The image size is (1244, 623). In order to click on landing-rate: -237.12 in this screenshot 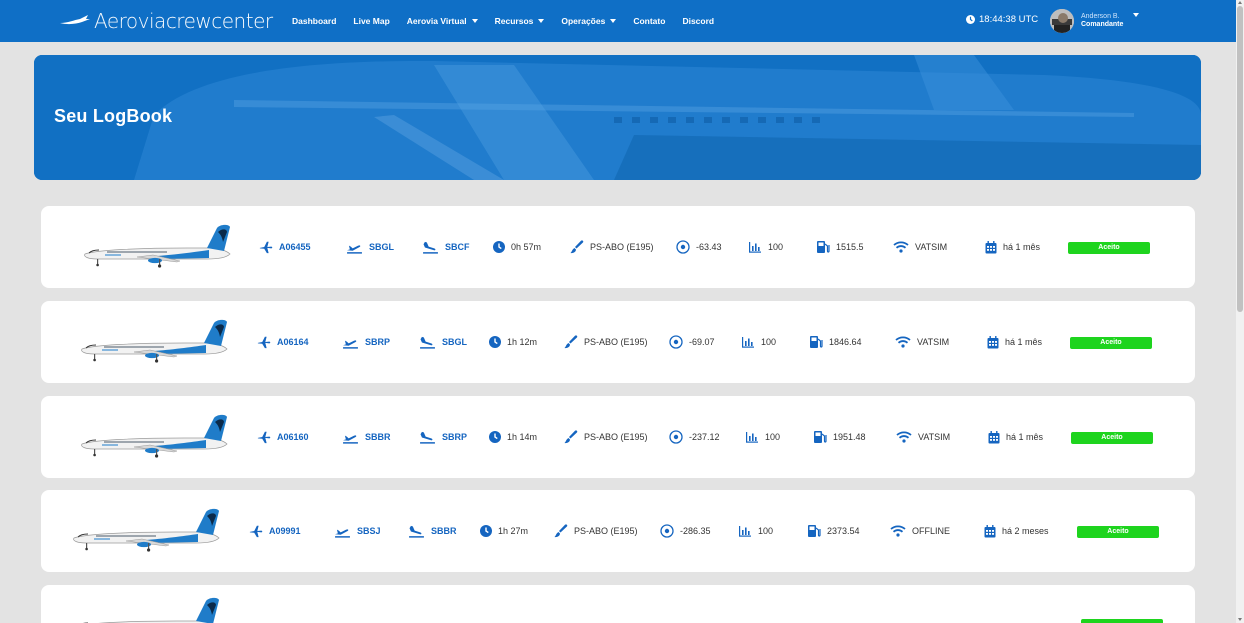, I will do `click(694, 437)`.